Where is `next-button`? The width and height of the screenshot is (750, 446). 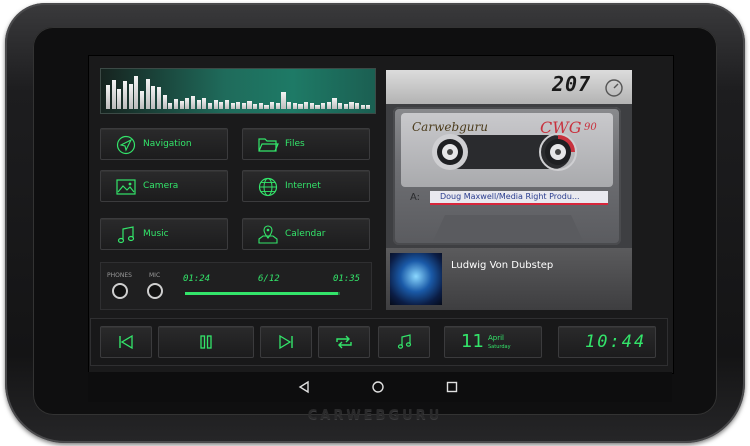
next-button is located at coordinates (286, 342).